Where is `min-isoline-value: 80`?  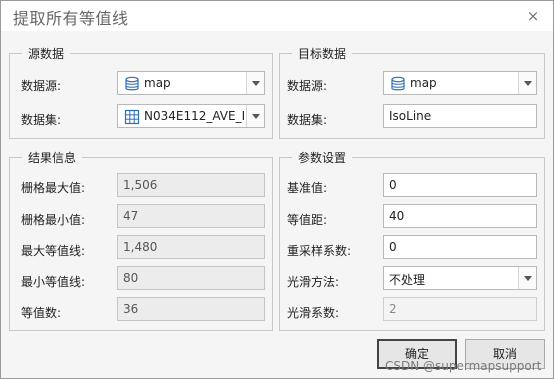
min-isoline-value: 80 is located at coordinates (191, 278).